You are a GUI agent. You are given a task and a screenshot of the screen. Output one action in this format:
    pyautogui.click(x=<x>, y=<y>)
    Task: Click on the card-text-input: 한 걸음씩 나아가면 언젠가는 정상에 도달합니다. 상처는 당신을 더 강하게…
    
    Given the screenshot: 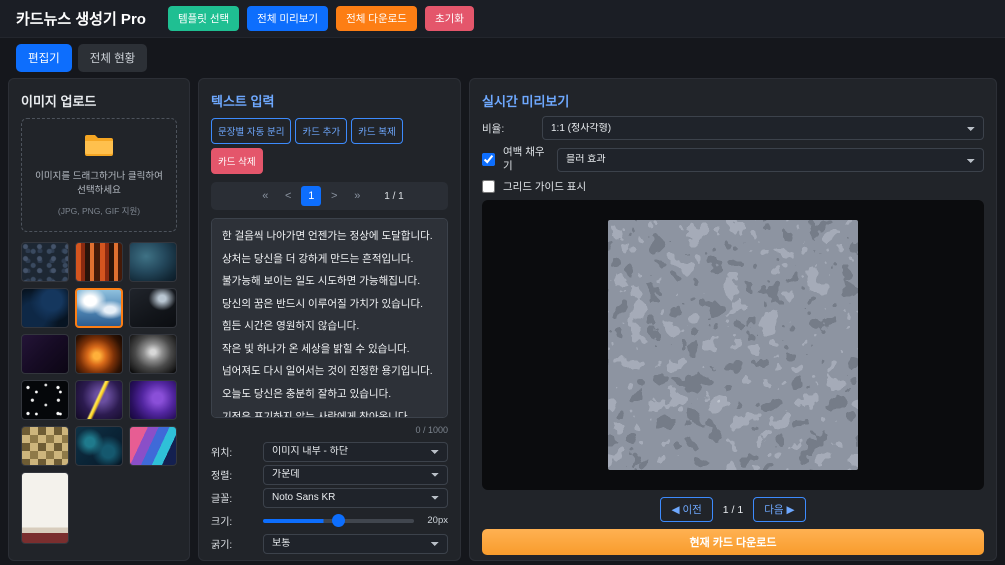 What is the action you would take?
    pyautogui.click(x=329, y=318)
    